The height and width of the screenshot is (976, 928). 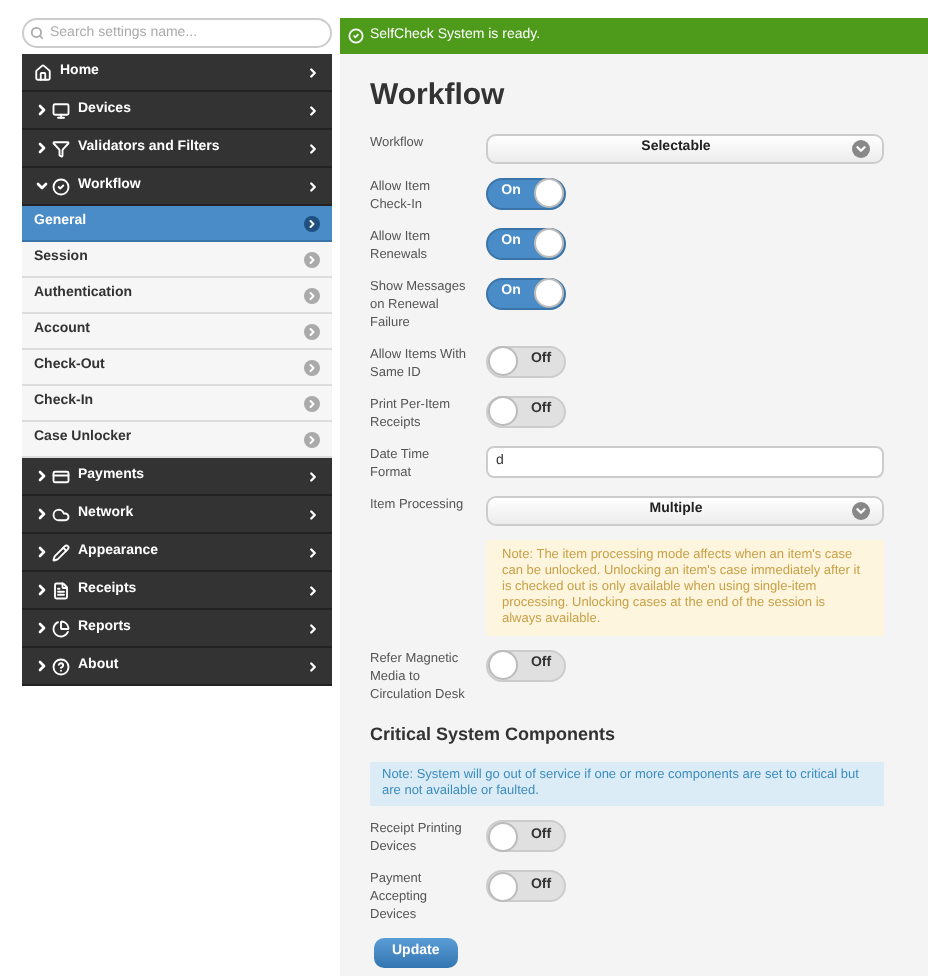 What do you see at coordinates (61, 110) in the screenshot?
I see `monitor-icon` at bounding box center [61, 110].